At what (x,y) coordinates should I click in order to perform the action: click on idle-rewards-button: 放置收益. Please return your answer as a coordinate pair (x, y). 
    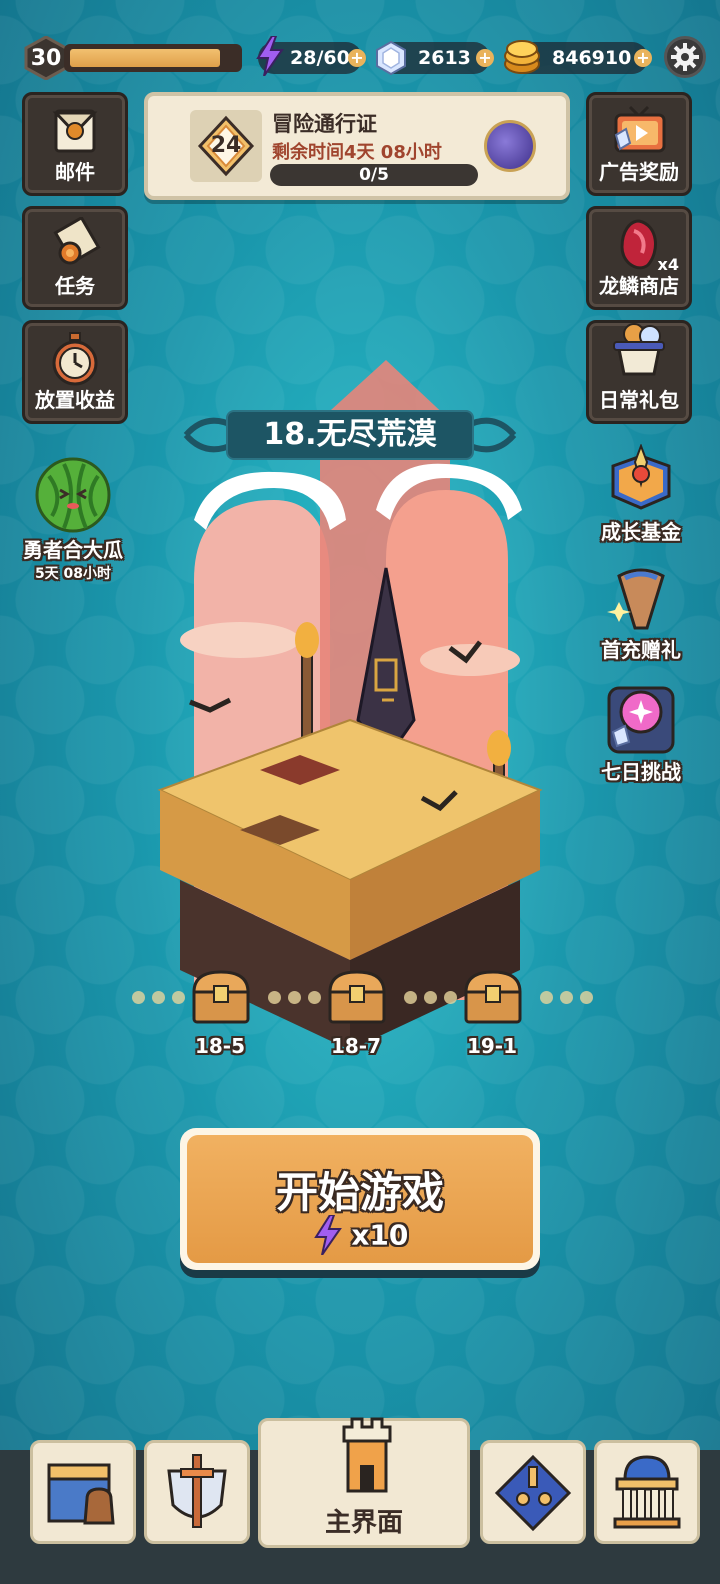
    Looking at the image, I should click on (75, 372).